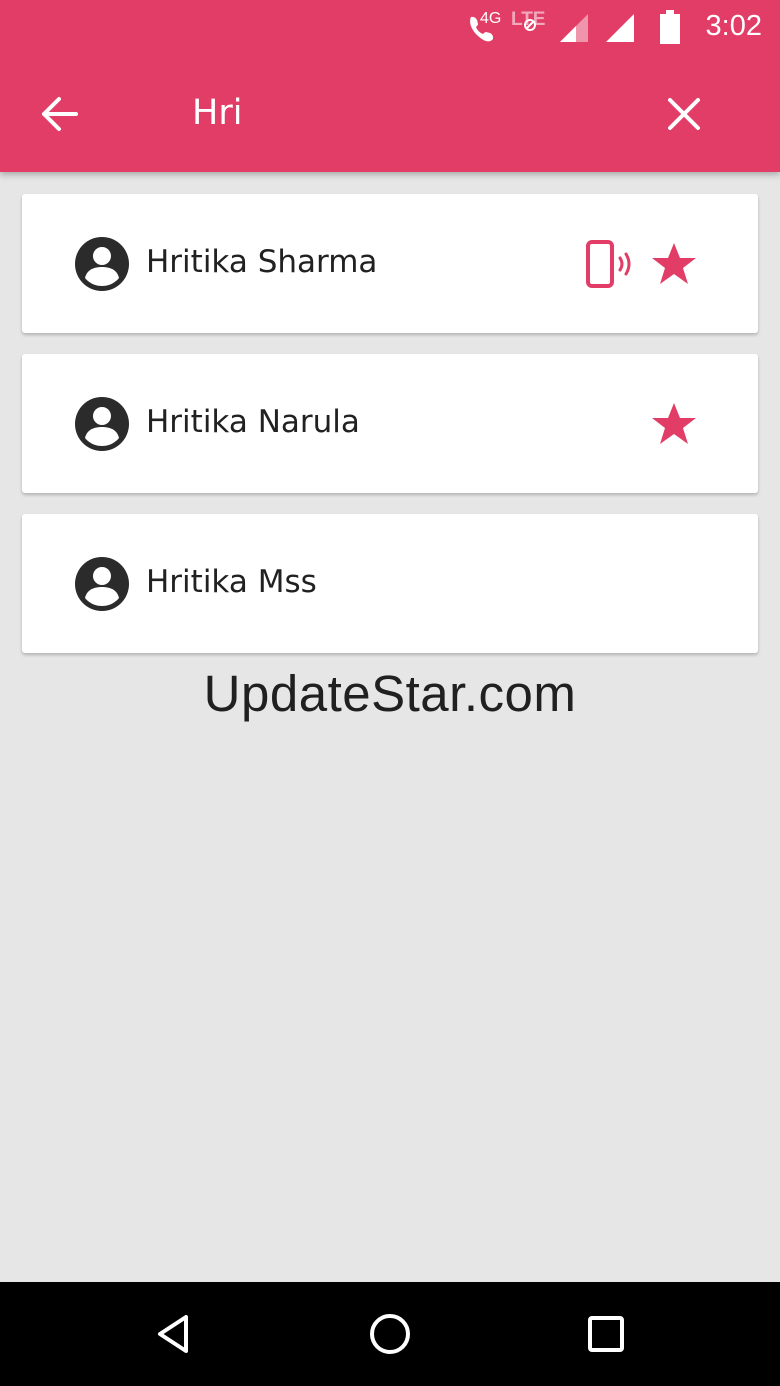 The height and width of the screenshot is (1386, 780). Describe the element at coordinates (530, 25) in the screenshot. I see `data-off-icon` at that location.